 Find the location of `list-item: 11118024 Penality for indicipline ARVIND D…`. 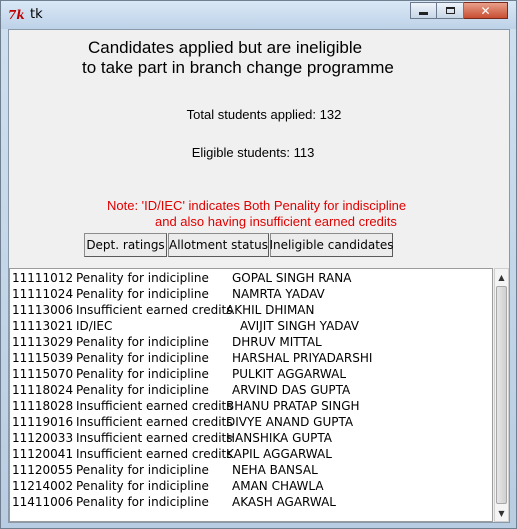

list-item: 11118024 Penality for indicipline ARVIND D… is located at coordinates (252, 390).